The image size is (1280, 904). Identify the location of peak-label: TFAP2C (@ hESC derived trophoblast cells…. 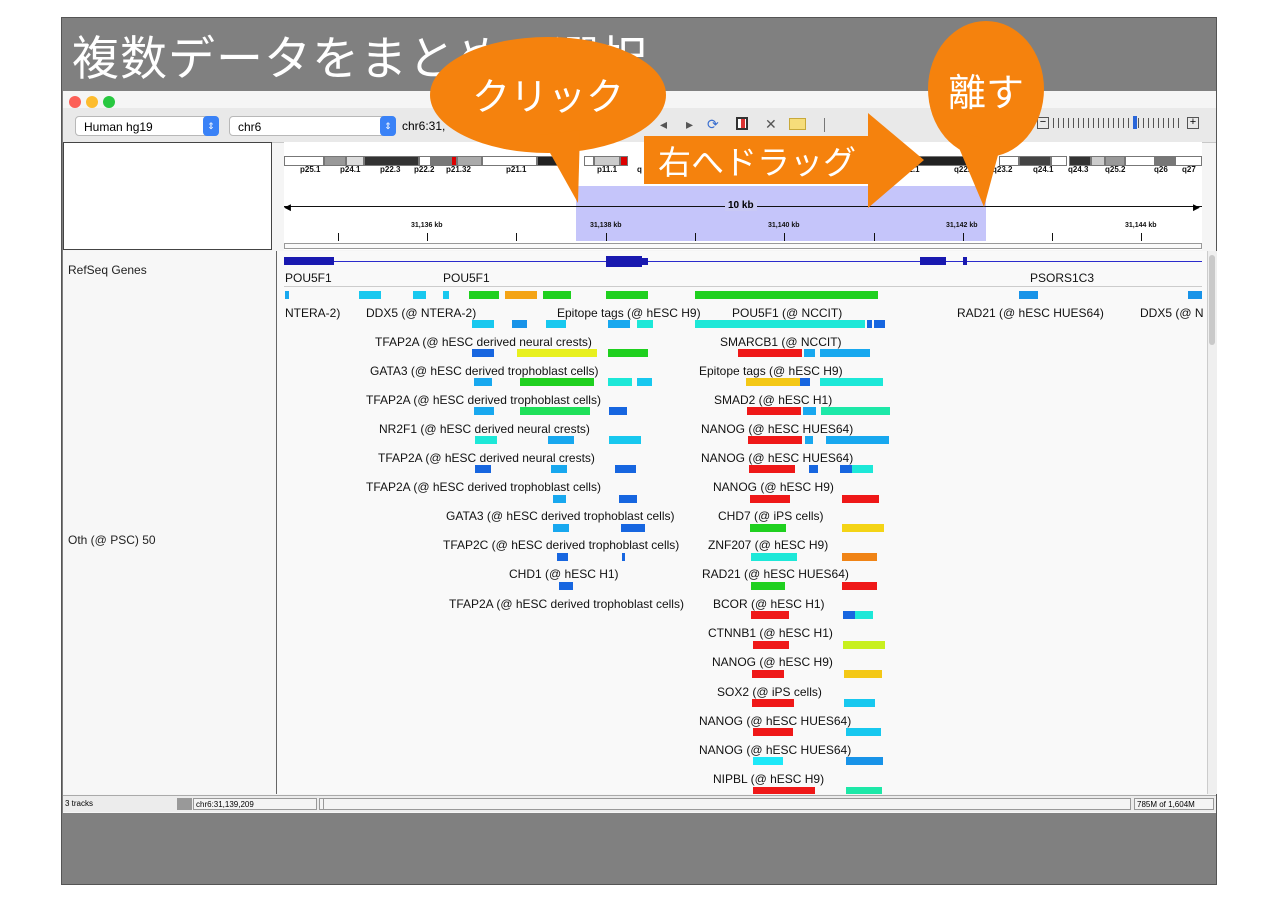
(561, 545).